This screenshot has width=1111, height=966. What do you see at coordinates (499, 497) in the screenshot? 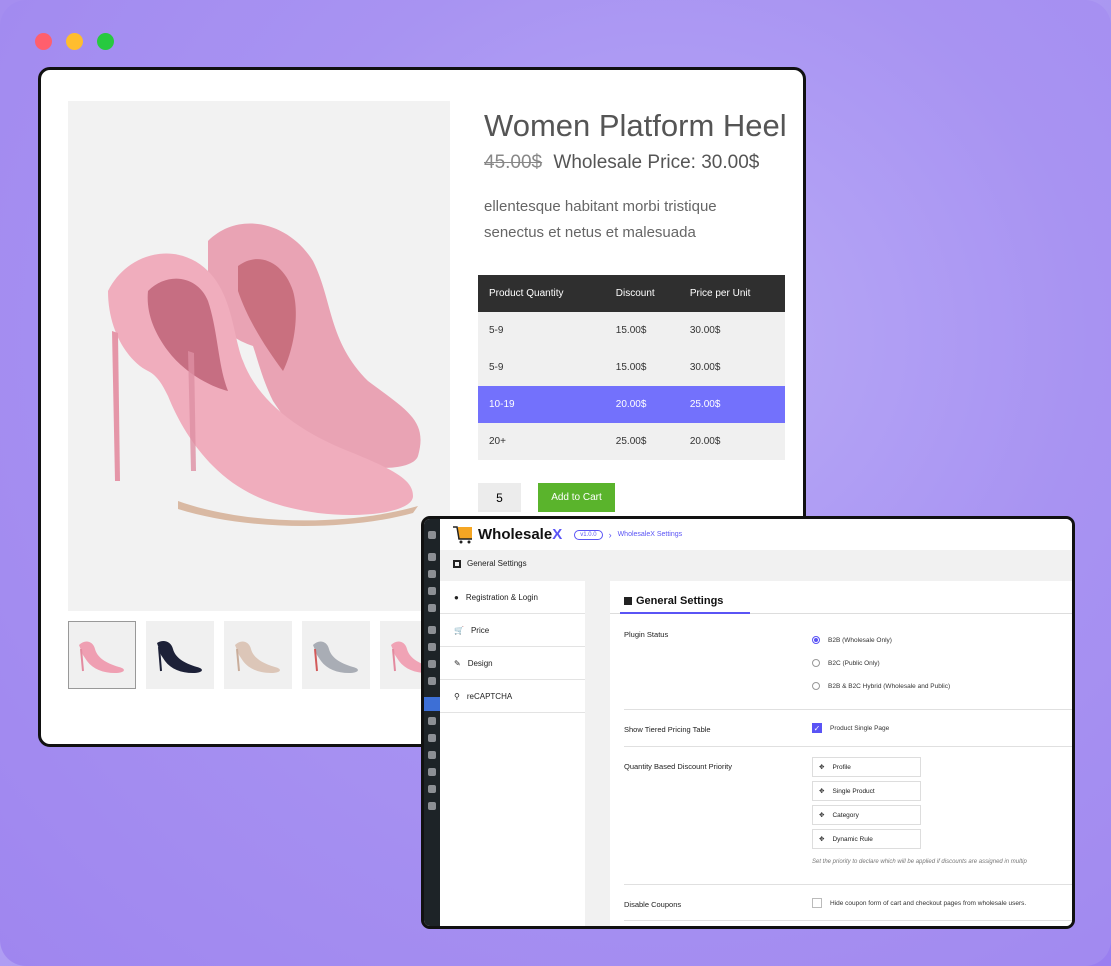
I see `quantity-input: 5` at bounding box center [499, 497].